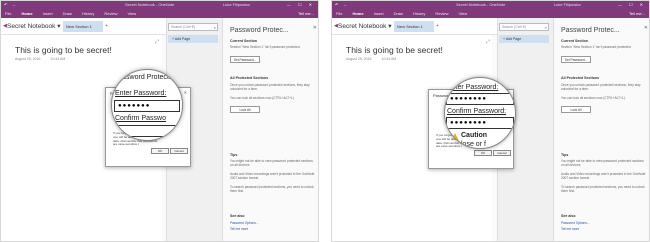 The image size is (650, 242). What do you see at coordinates (477, 111) in the screenshot?
I see `confirm-password-label: Confirm Password:` at bounding box center [477, 111].